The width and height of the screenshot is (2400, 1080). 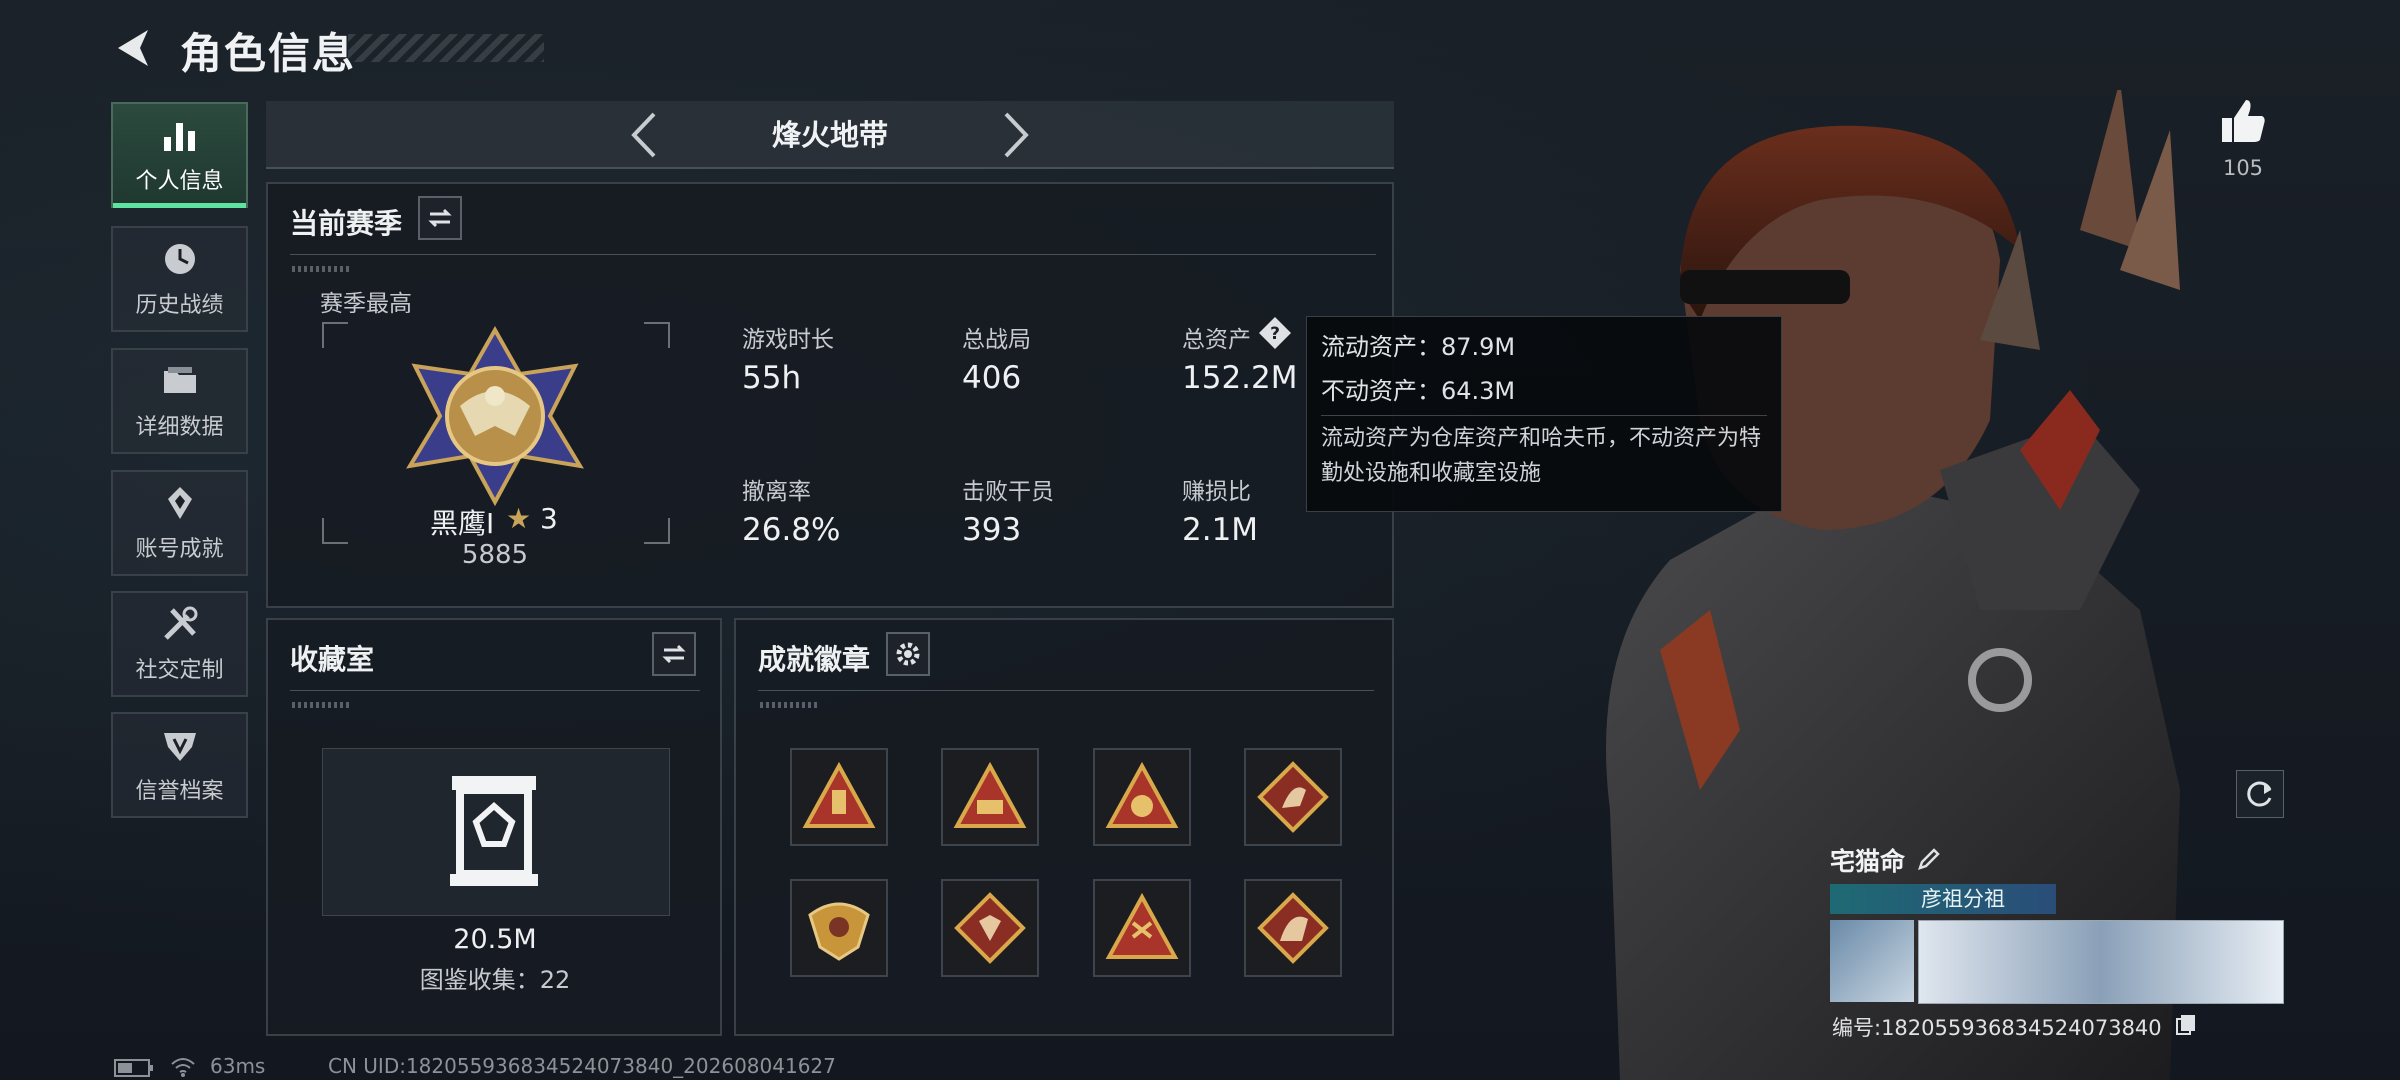 What do you see at coordinates (495, 980) in the screenshot?
I see `collection-count: 图鉴收集：22` at bounding box center [495, 980].